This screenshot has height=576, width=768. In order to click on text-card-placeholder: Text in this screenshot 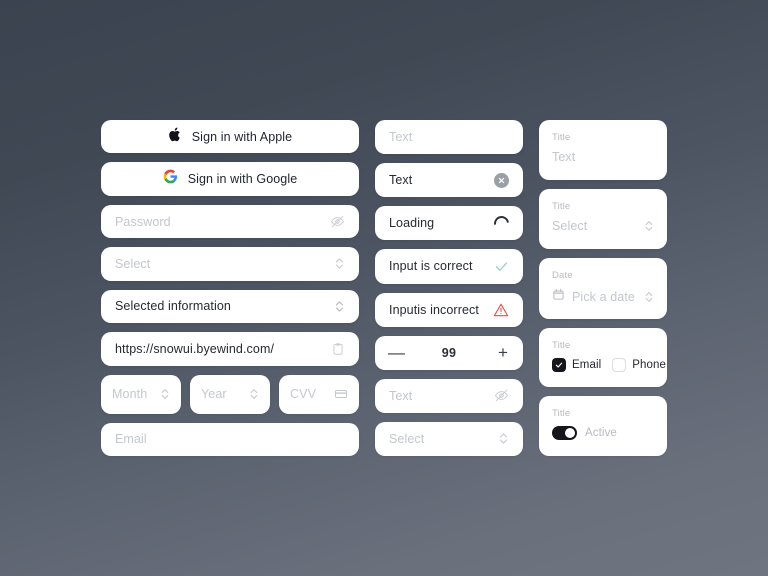, I will do `click(564, 157)`.